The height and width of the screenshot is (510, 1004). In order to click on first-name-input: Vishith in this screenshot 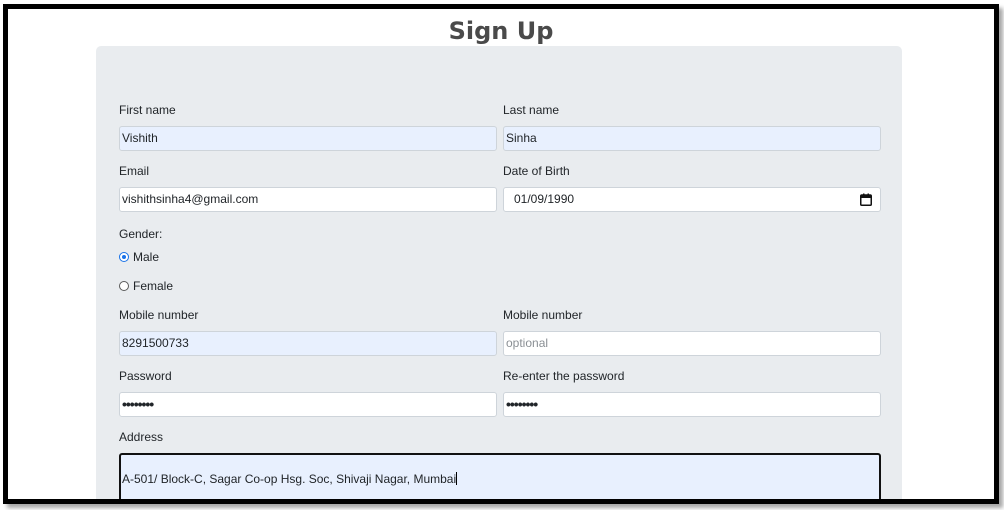, I will do `click(308, 138)`.